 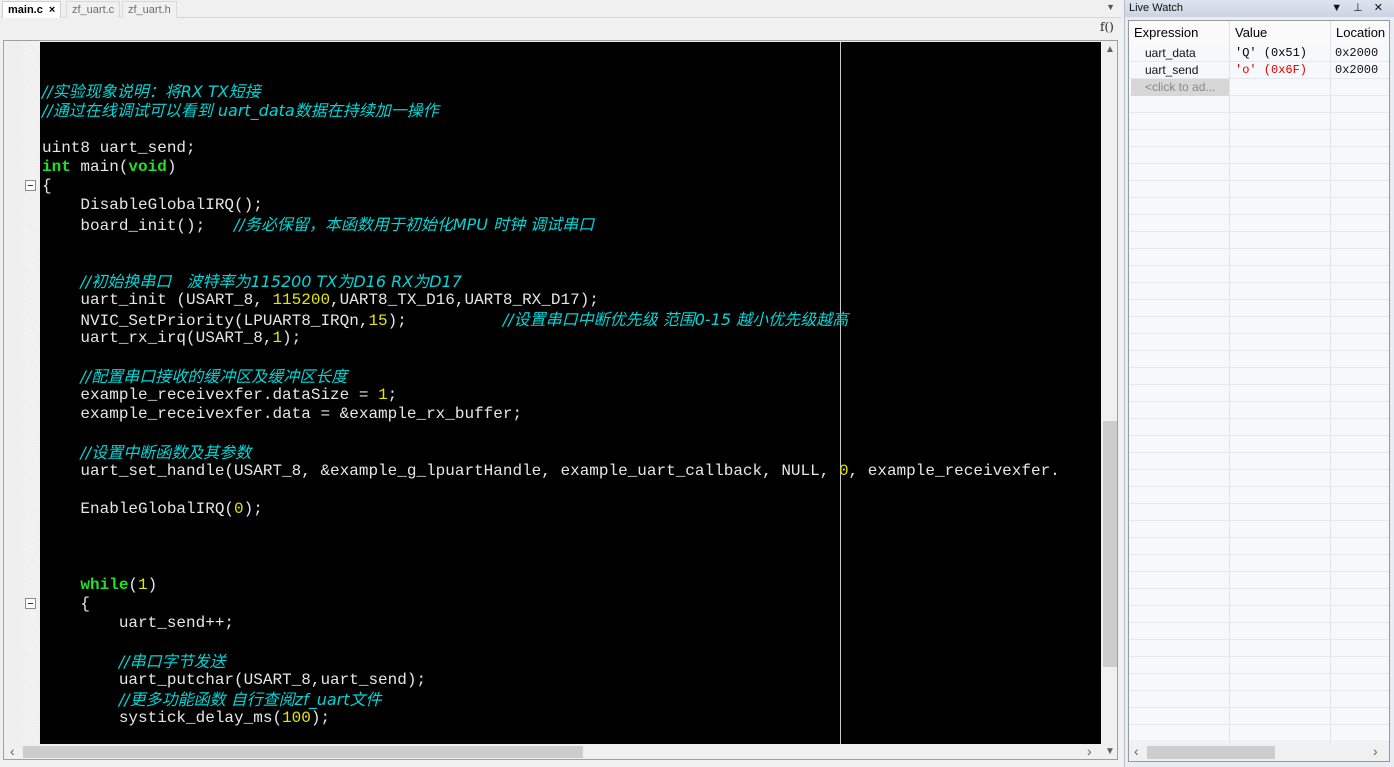 What do you see at coordinates (152, 205) in the screenshot?
I see `code-line: DisableGlobalIRQ();` at bounding box center [152, 205].